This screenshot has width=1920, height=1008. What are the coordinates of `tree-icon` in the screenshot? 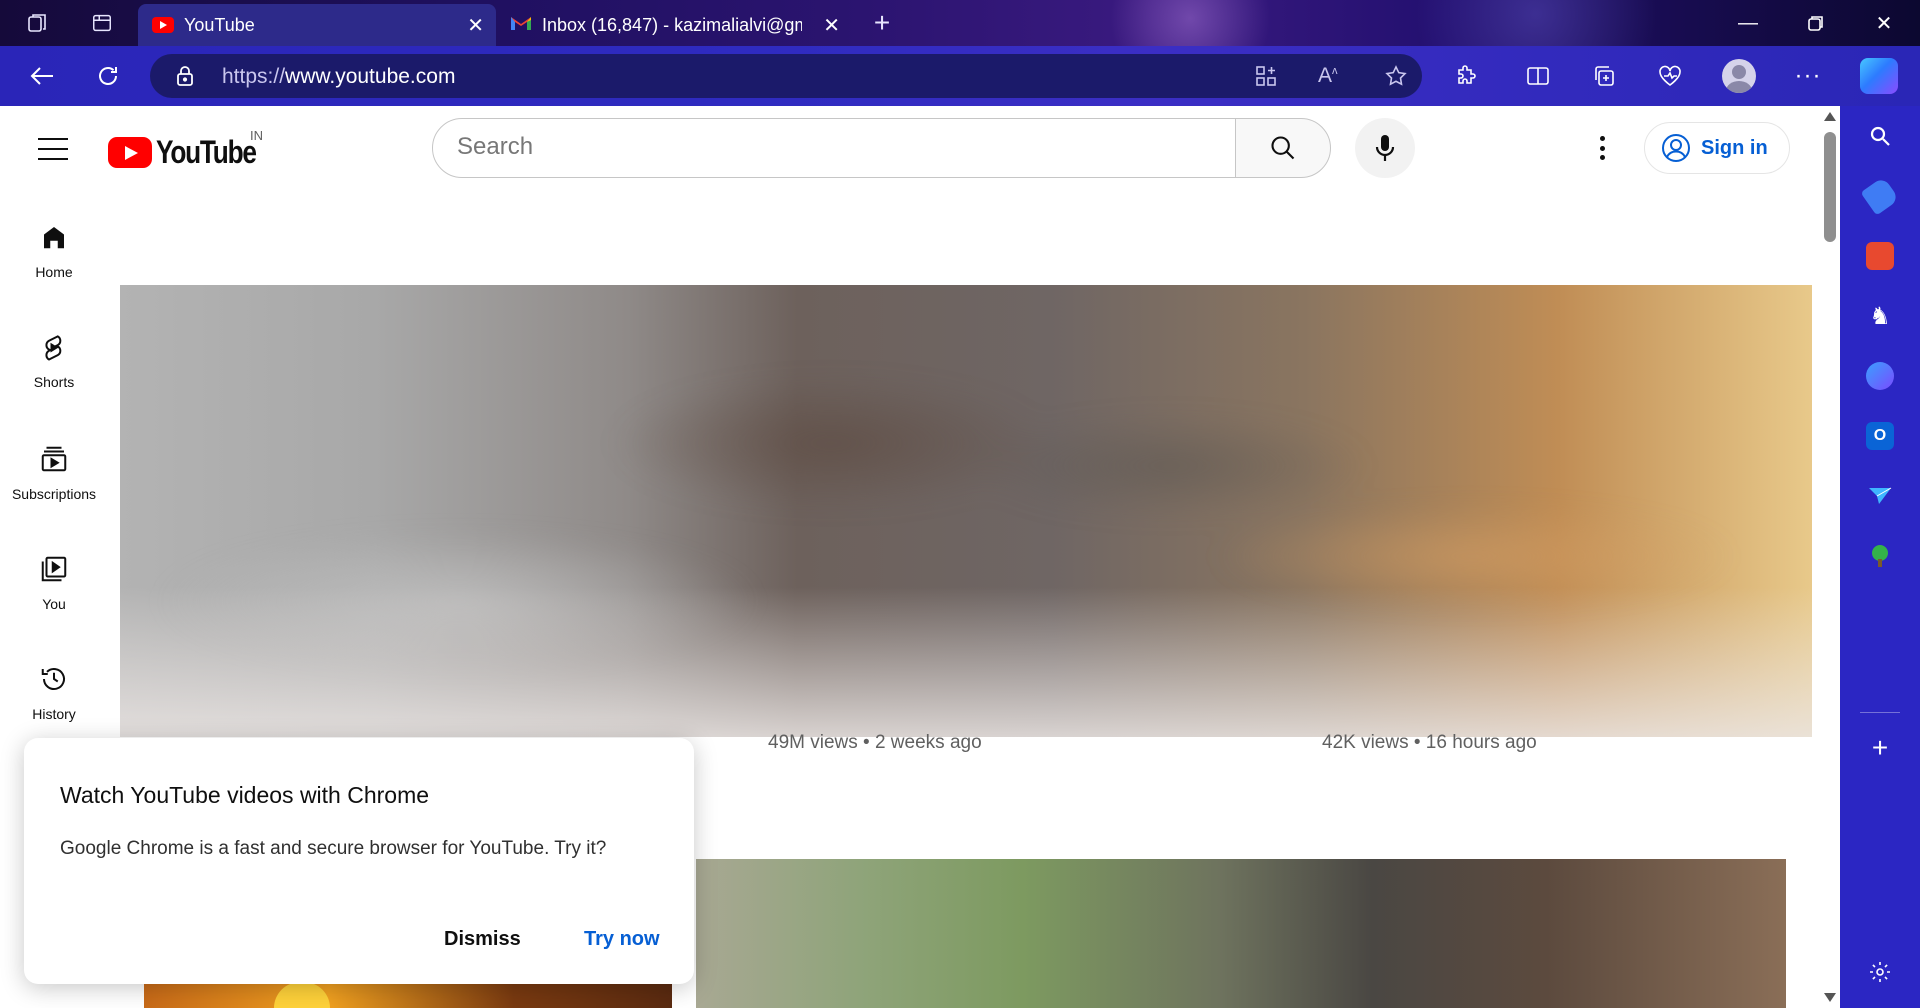 It's located at (1880, 556).